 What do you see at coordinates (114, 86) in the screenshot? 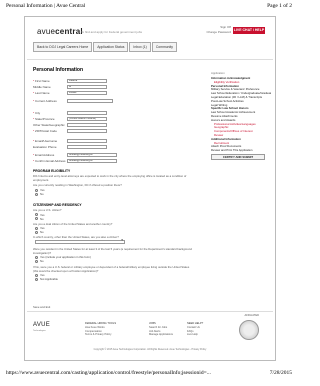
I see `form-row-middle-name: Middle Name M` at bounding box center [114, 86].